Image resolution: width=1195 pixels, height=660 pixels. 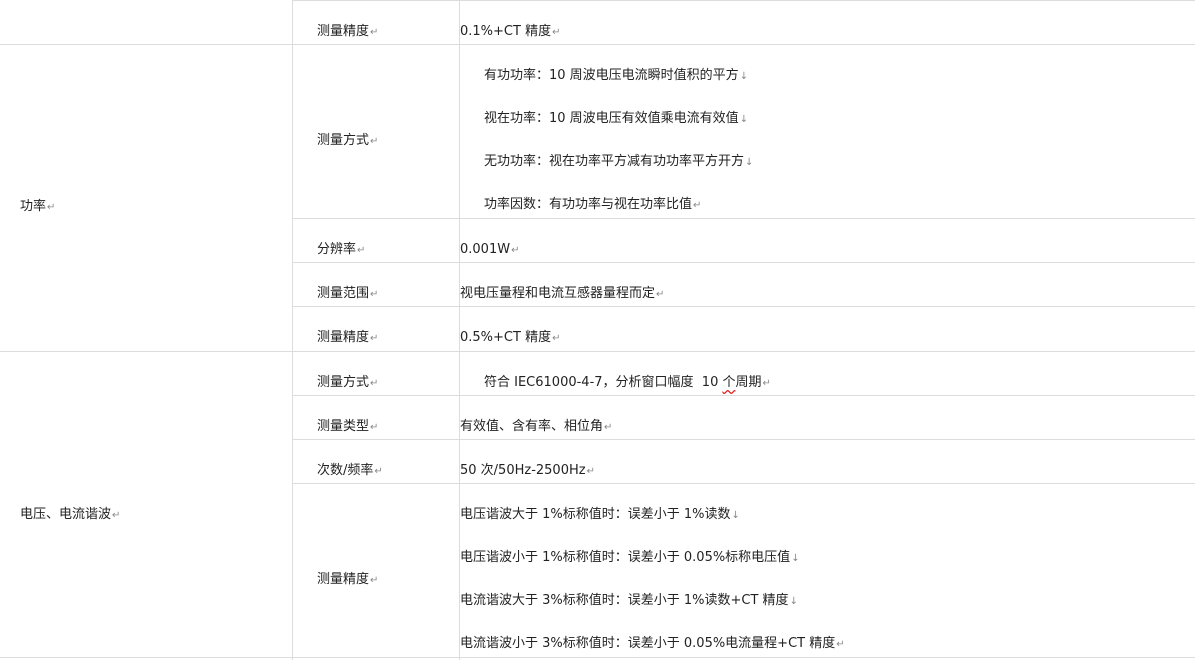 I want to click on rule-bottom, so click(x=597, y=657).